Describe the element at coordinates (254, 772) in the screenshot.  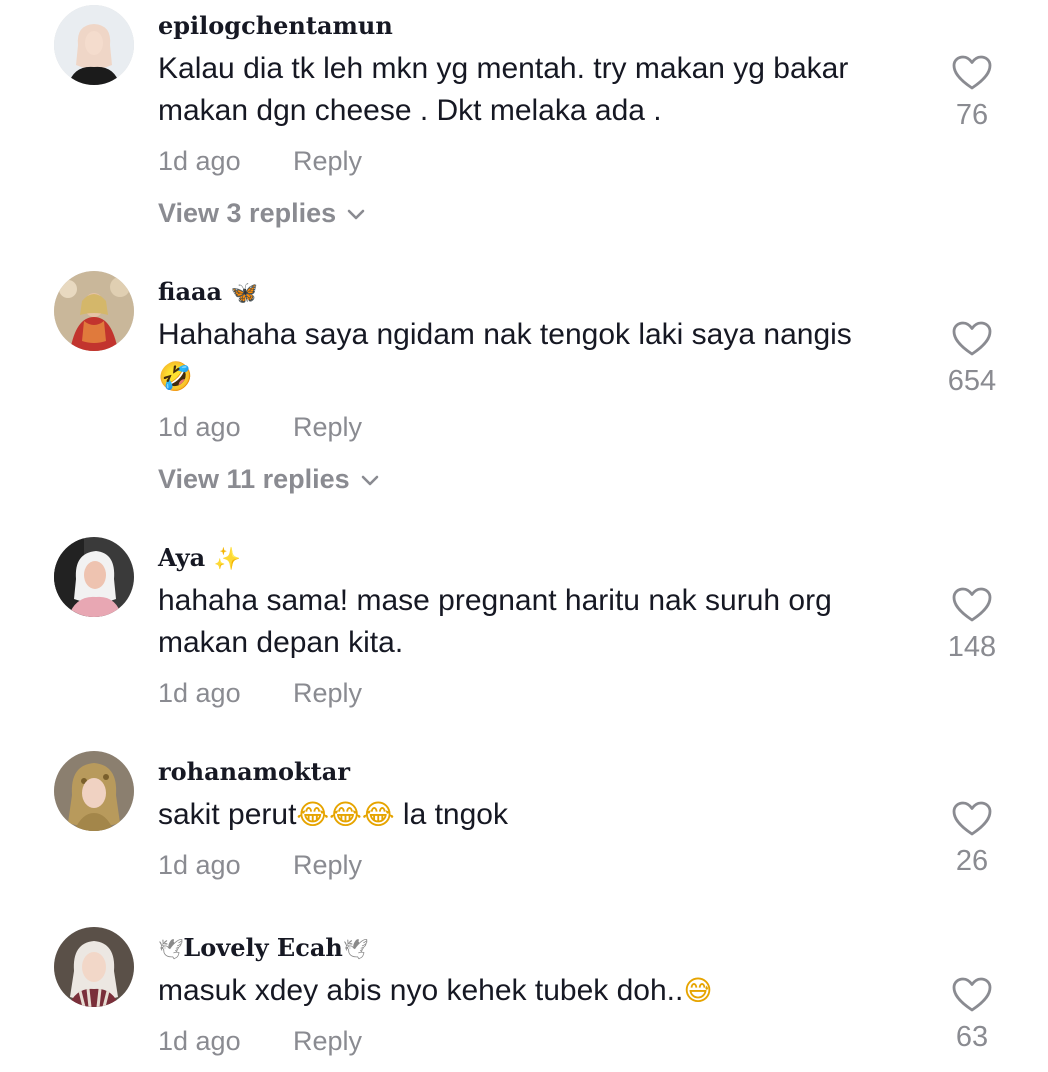
I see `comment-username: rohanamoktar` at that location.